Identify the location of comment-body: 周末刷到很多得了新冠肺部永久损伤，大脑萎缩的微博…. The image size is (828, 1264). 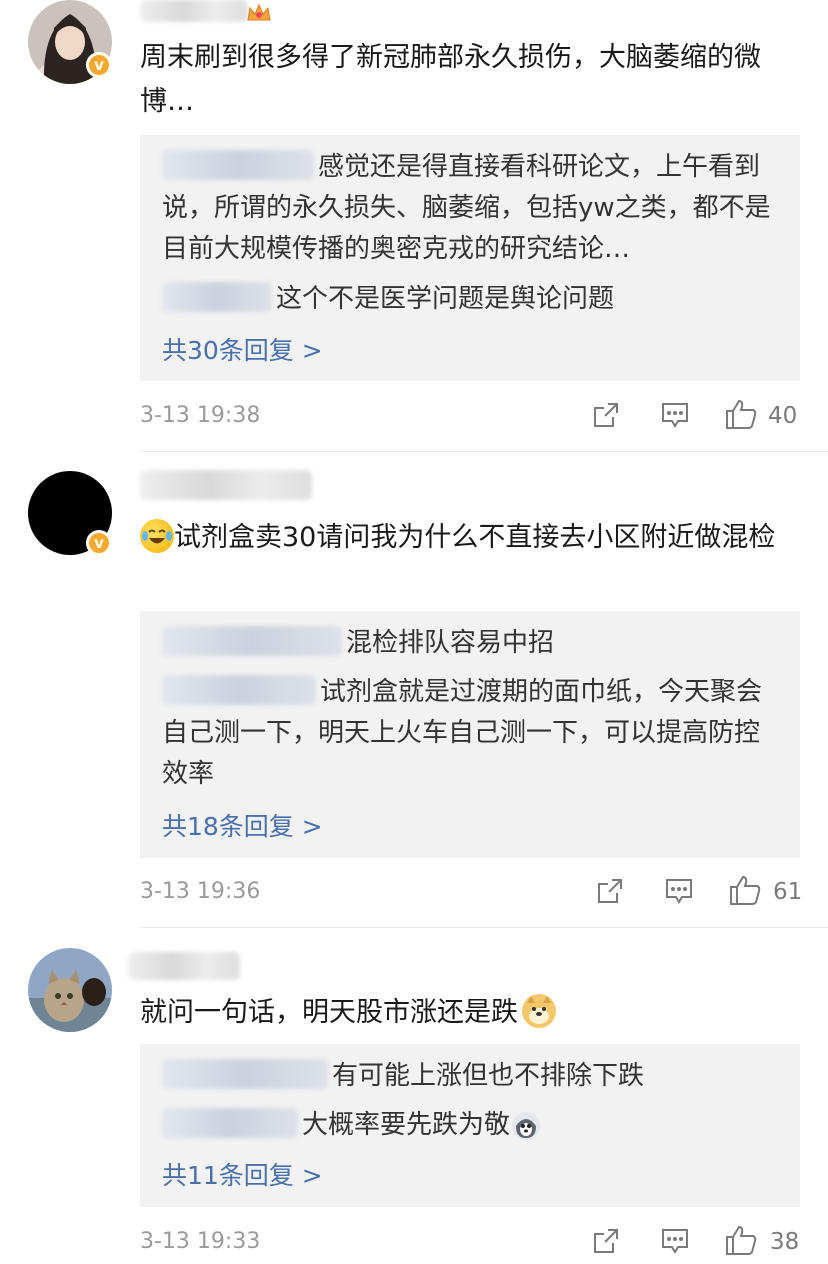
(450, 79).